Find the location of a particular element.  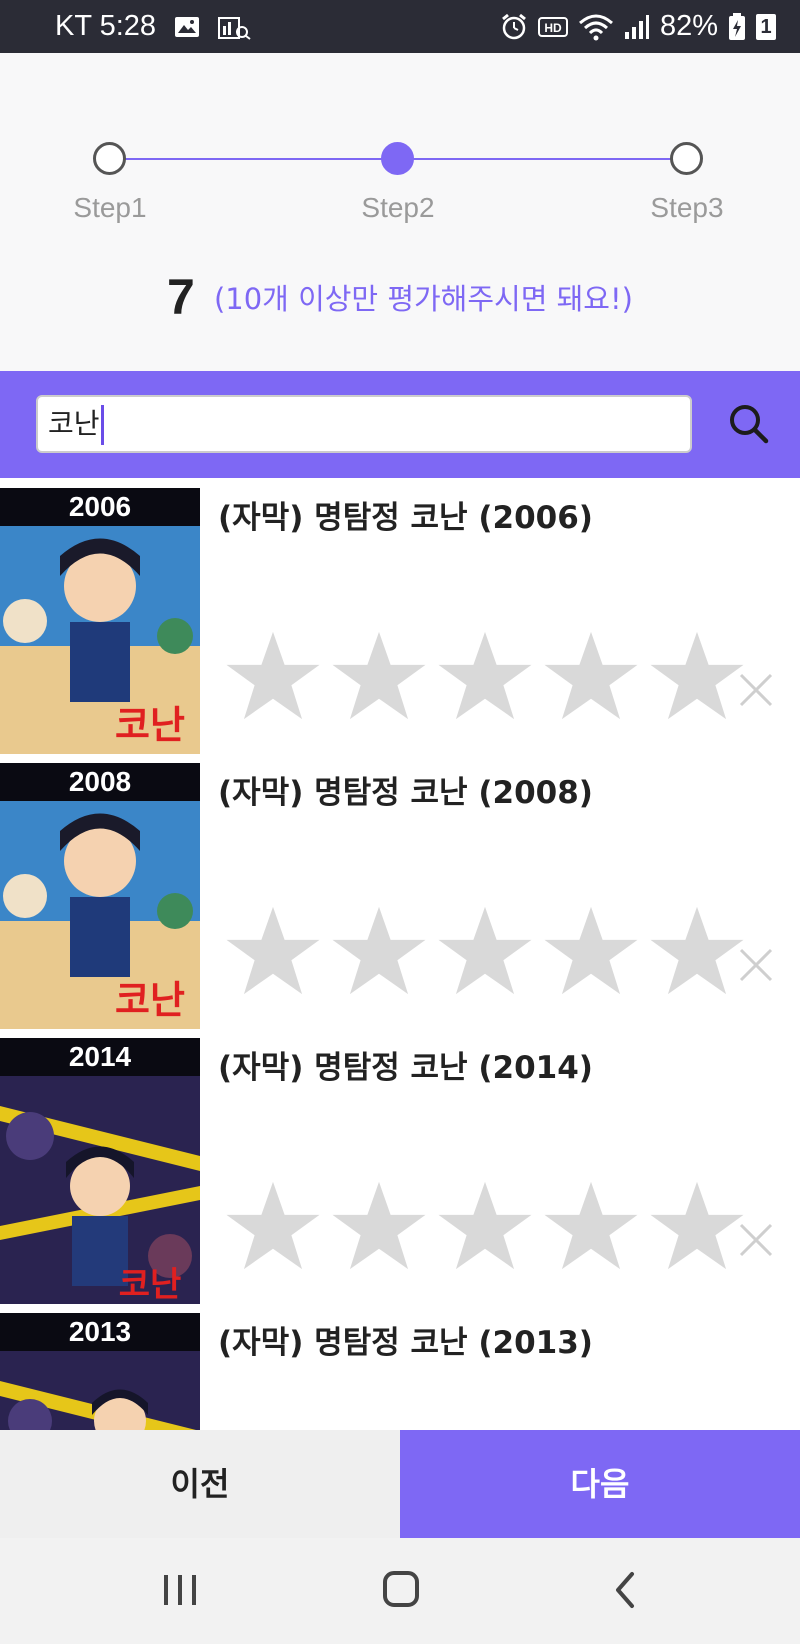

rating-hint: (10개 이상만 평가해주시면 돼요!) is located at coordinates (423, 299).